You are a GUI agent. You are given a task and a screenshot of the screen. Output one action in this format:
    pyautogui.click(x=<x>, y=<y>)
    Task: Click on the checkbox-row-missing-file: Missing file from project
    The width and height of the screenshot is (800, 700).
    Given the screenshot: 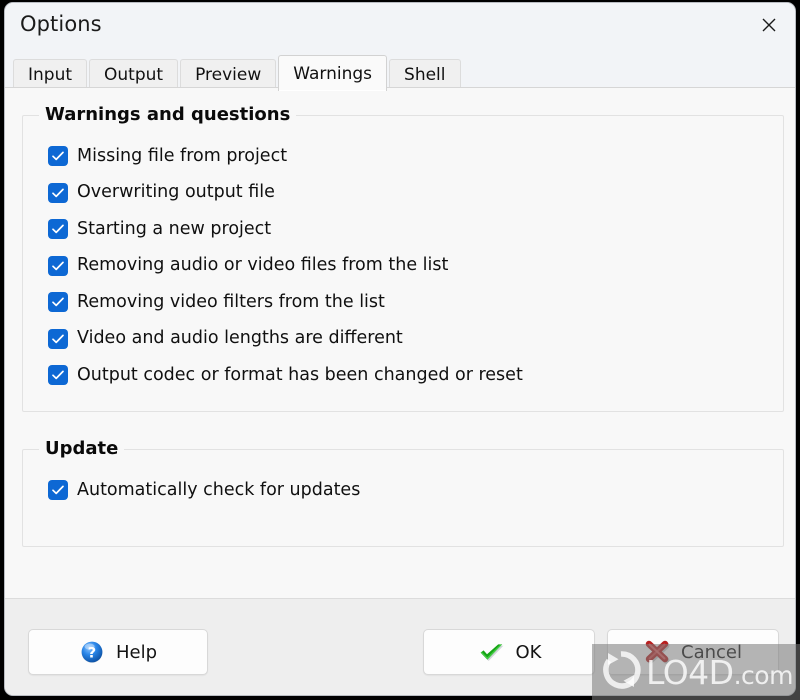 What is the action you would take?
    pyautogui.click(x=286, y=156)
    